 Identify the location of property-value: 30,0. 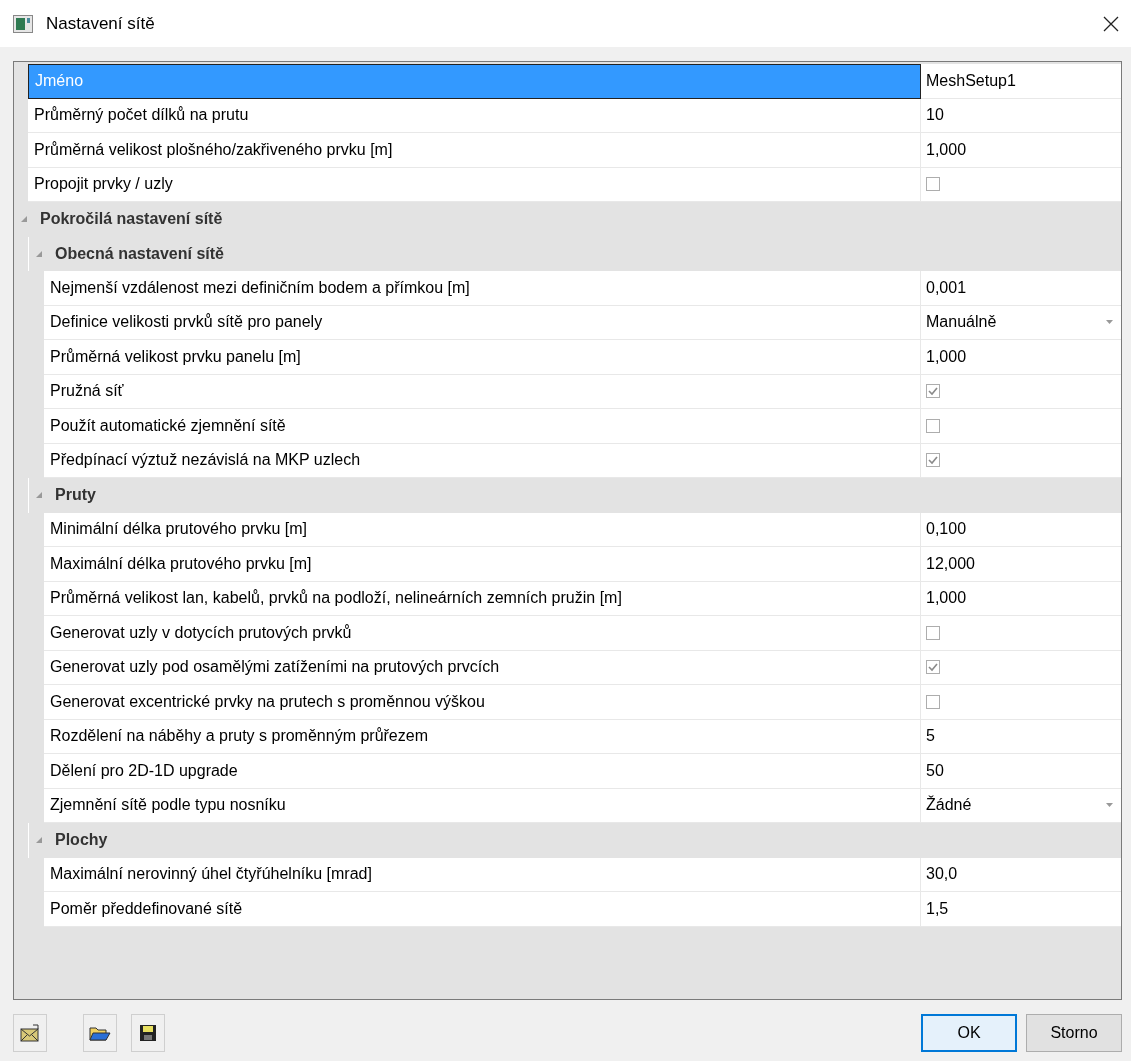
(942, 874).